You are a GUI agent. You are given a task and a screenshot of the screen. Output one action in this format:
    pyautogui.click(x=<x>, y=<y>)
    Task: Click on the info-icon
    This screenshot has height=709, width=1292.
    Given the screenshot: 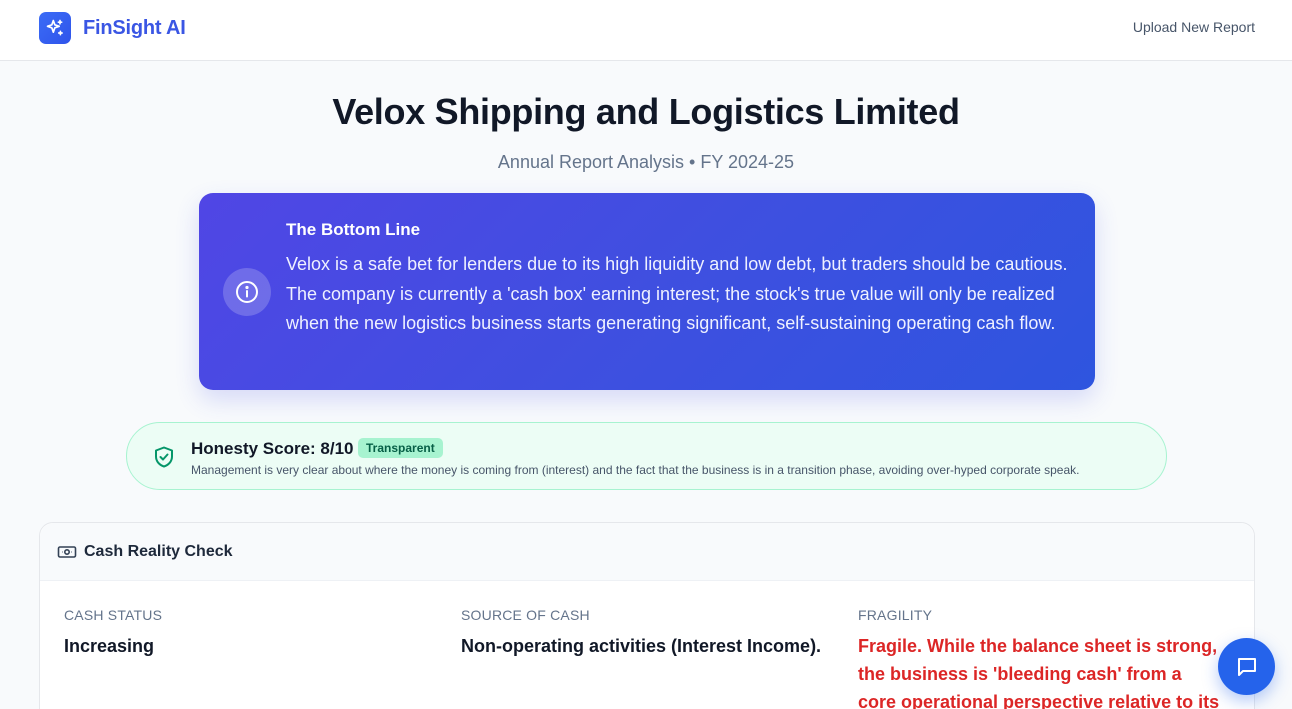 What is the action you would take?
    pyautogui.click(x=247, y=292)
    